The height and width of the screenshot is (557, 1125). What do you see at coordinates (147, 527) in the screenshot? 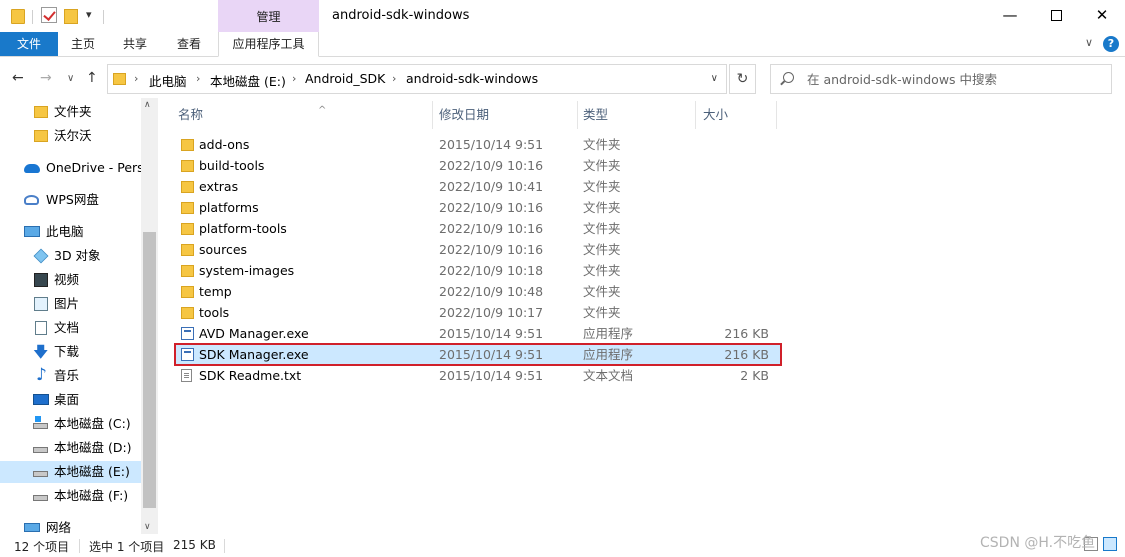
I see `scroll-down-icon: ∨` at bounding box center [147, 527].